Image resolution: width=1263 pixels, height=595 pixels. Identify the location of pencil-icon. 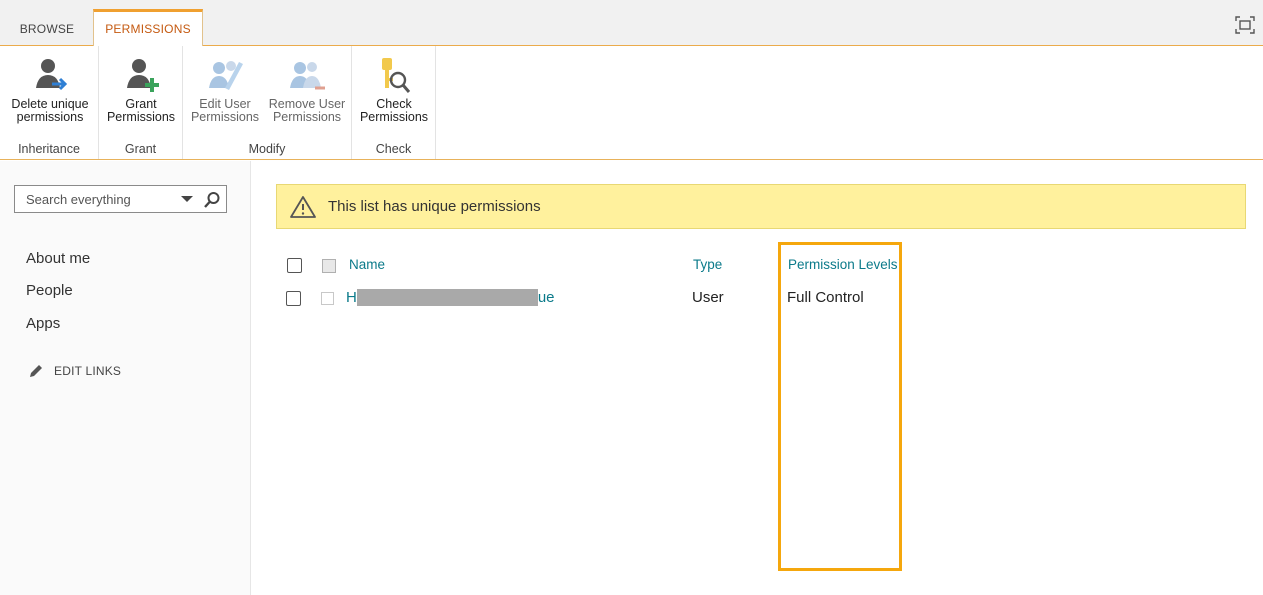
(36, 371).